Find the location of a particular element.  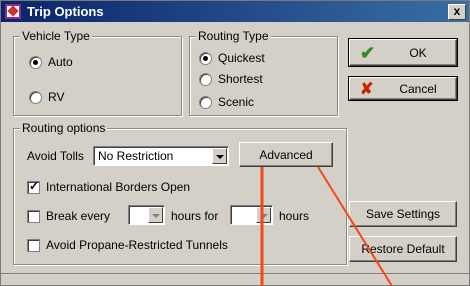

annotation-line-diagonal is located at coordinates (355, 226).